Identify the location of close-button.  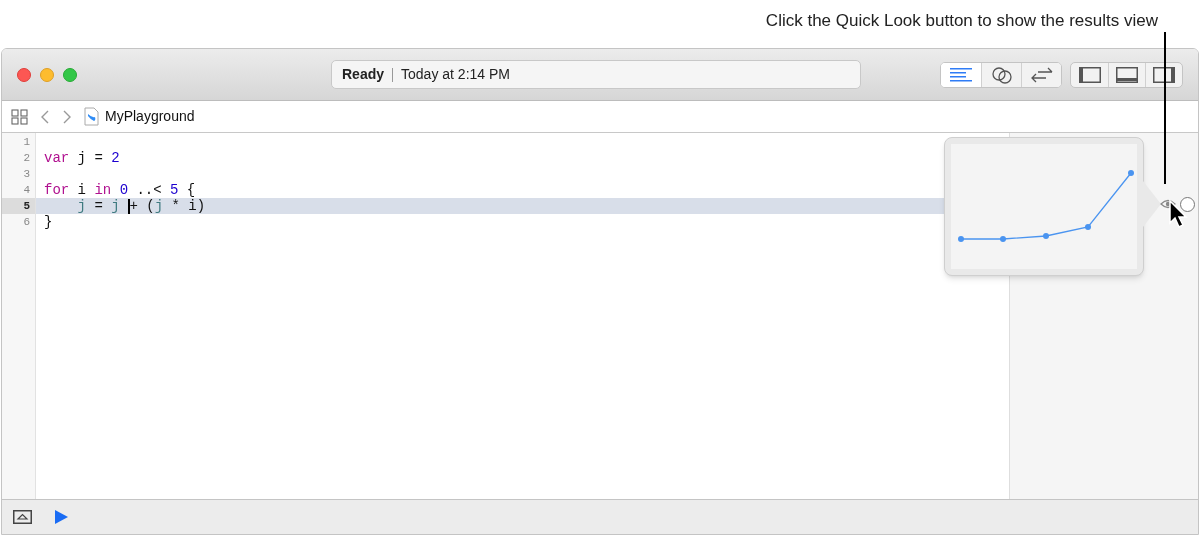
(24, 74).